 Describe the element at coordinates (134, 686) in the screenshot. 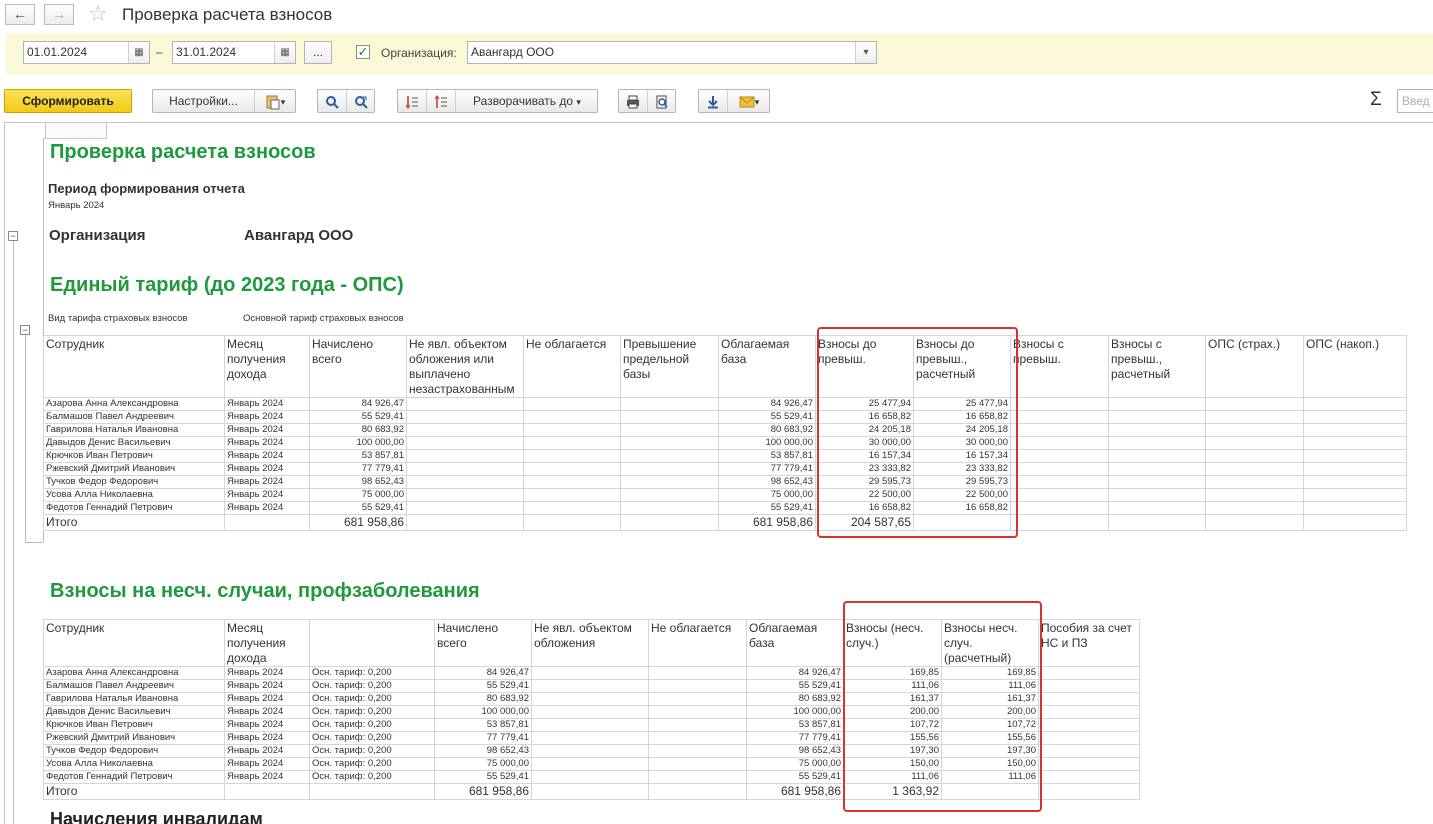

I see `employee-name-cell: Балмашов Павел Андреевич` at that location.